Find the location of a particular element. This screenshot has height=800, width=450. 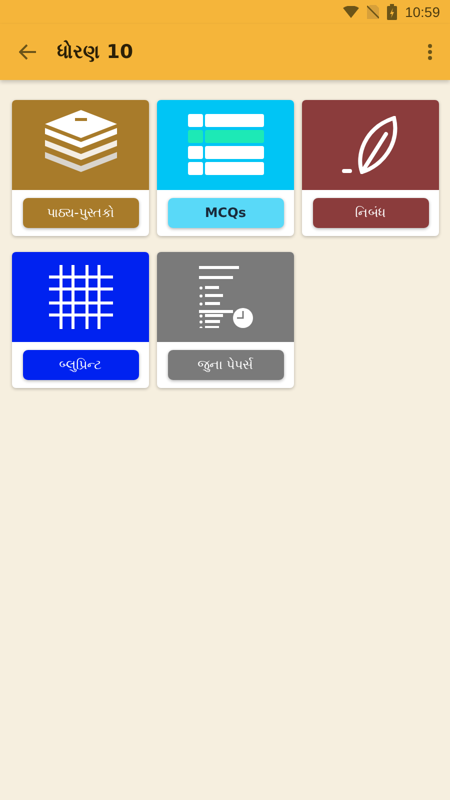

tile-button: પાઠ્ય-પુસ્તકો is located at coordinates (80, 213).